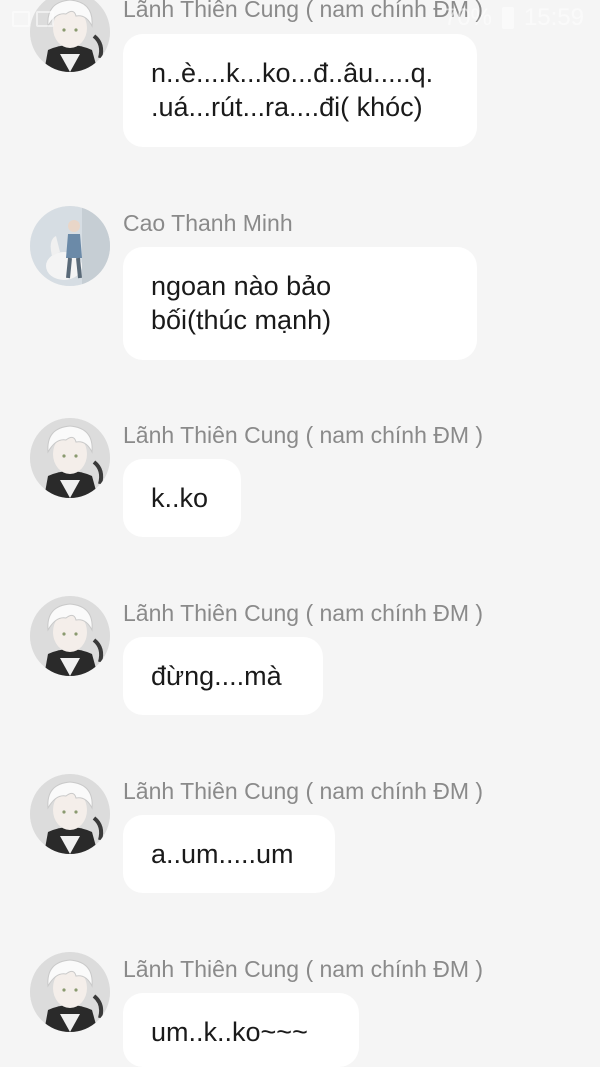 The width and height of the screenshot is (600, 1067). What do you see at coordinates (223, 676) in the screenshot?
I see `message-bubble: đừng....mà` at bounding box center [223, 676].